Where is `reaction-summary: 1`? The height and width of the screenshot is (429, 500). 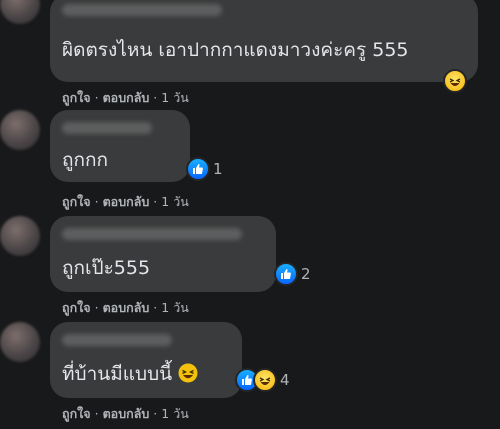
reaction-summary: 1 is located at coordinates (204, 169).